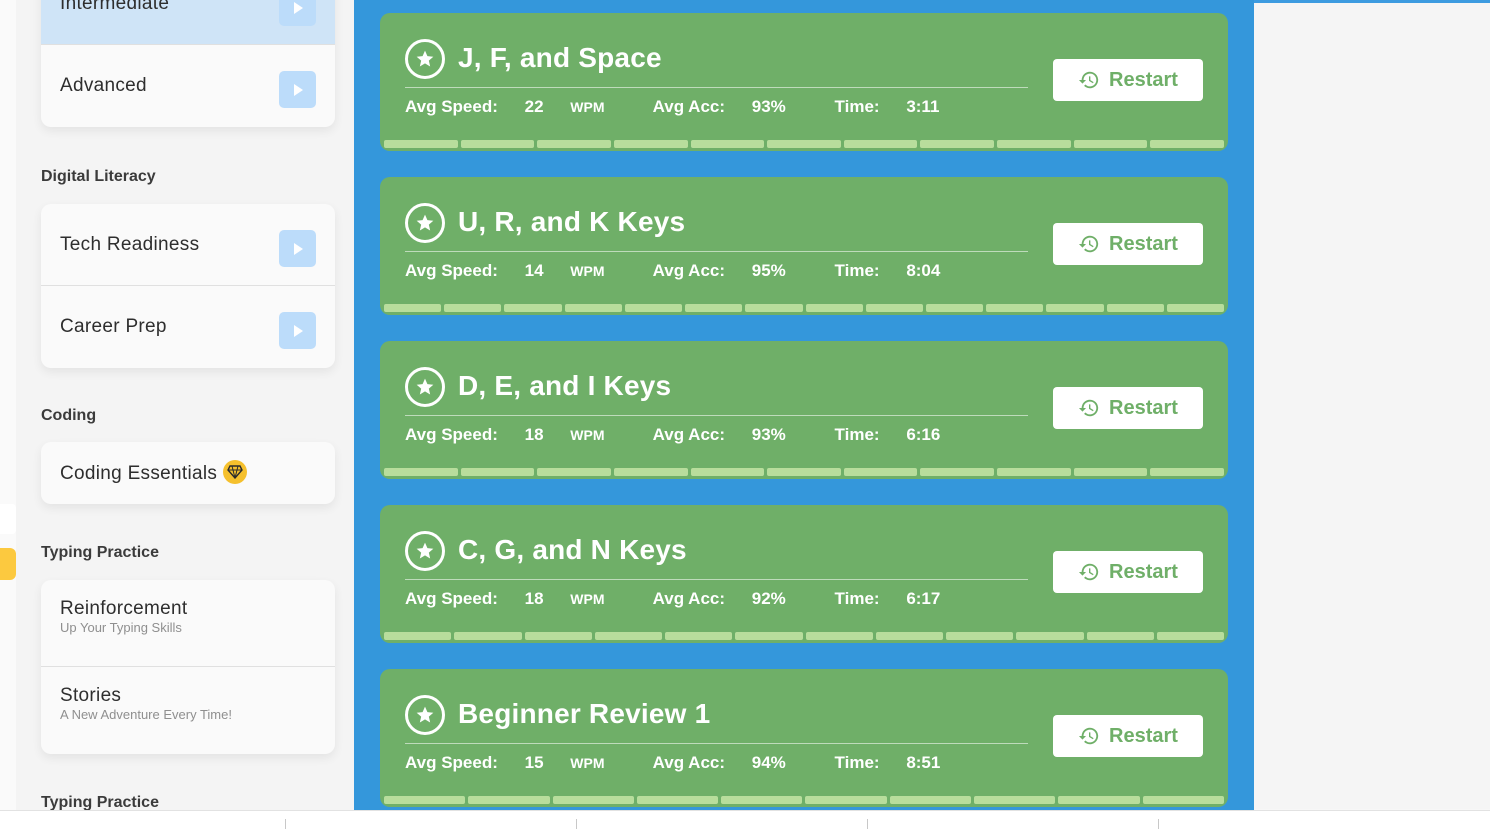  I want to click on course-item-advanced: Advanced, so click(188, 86).